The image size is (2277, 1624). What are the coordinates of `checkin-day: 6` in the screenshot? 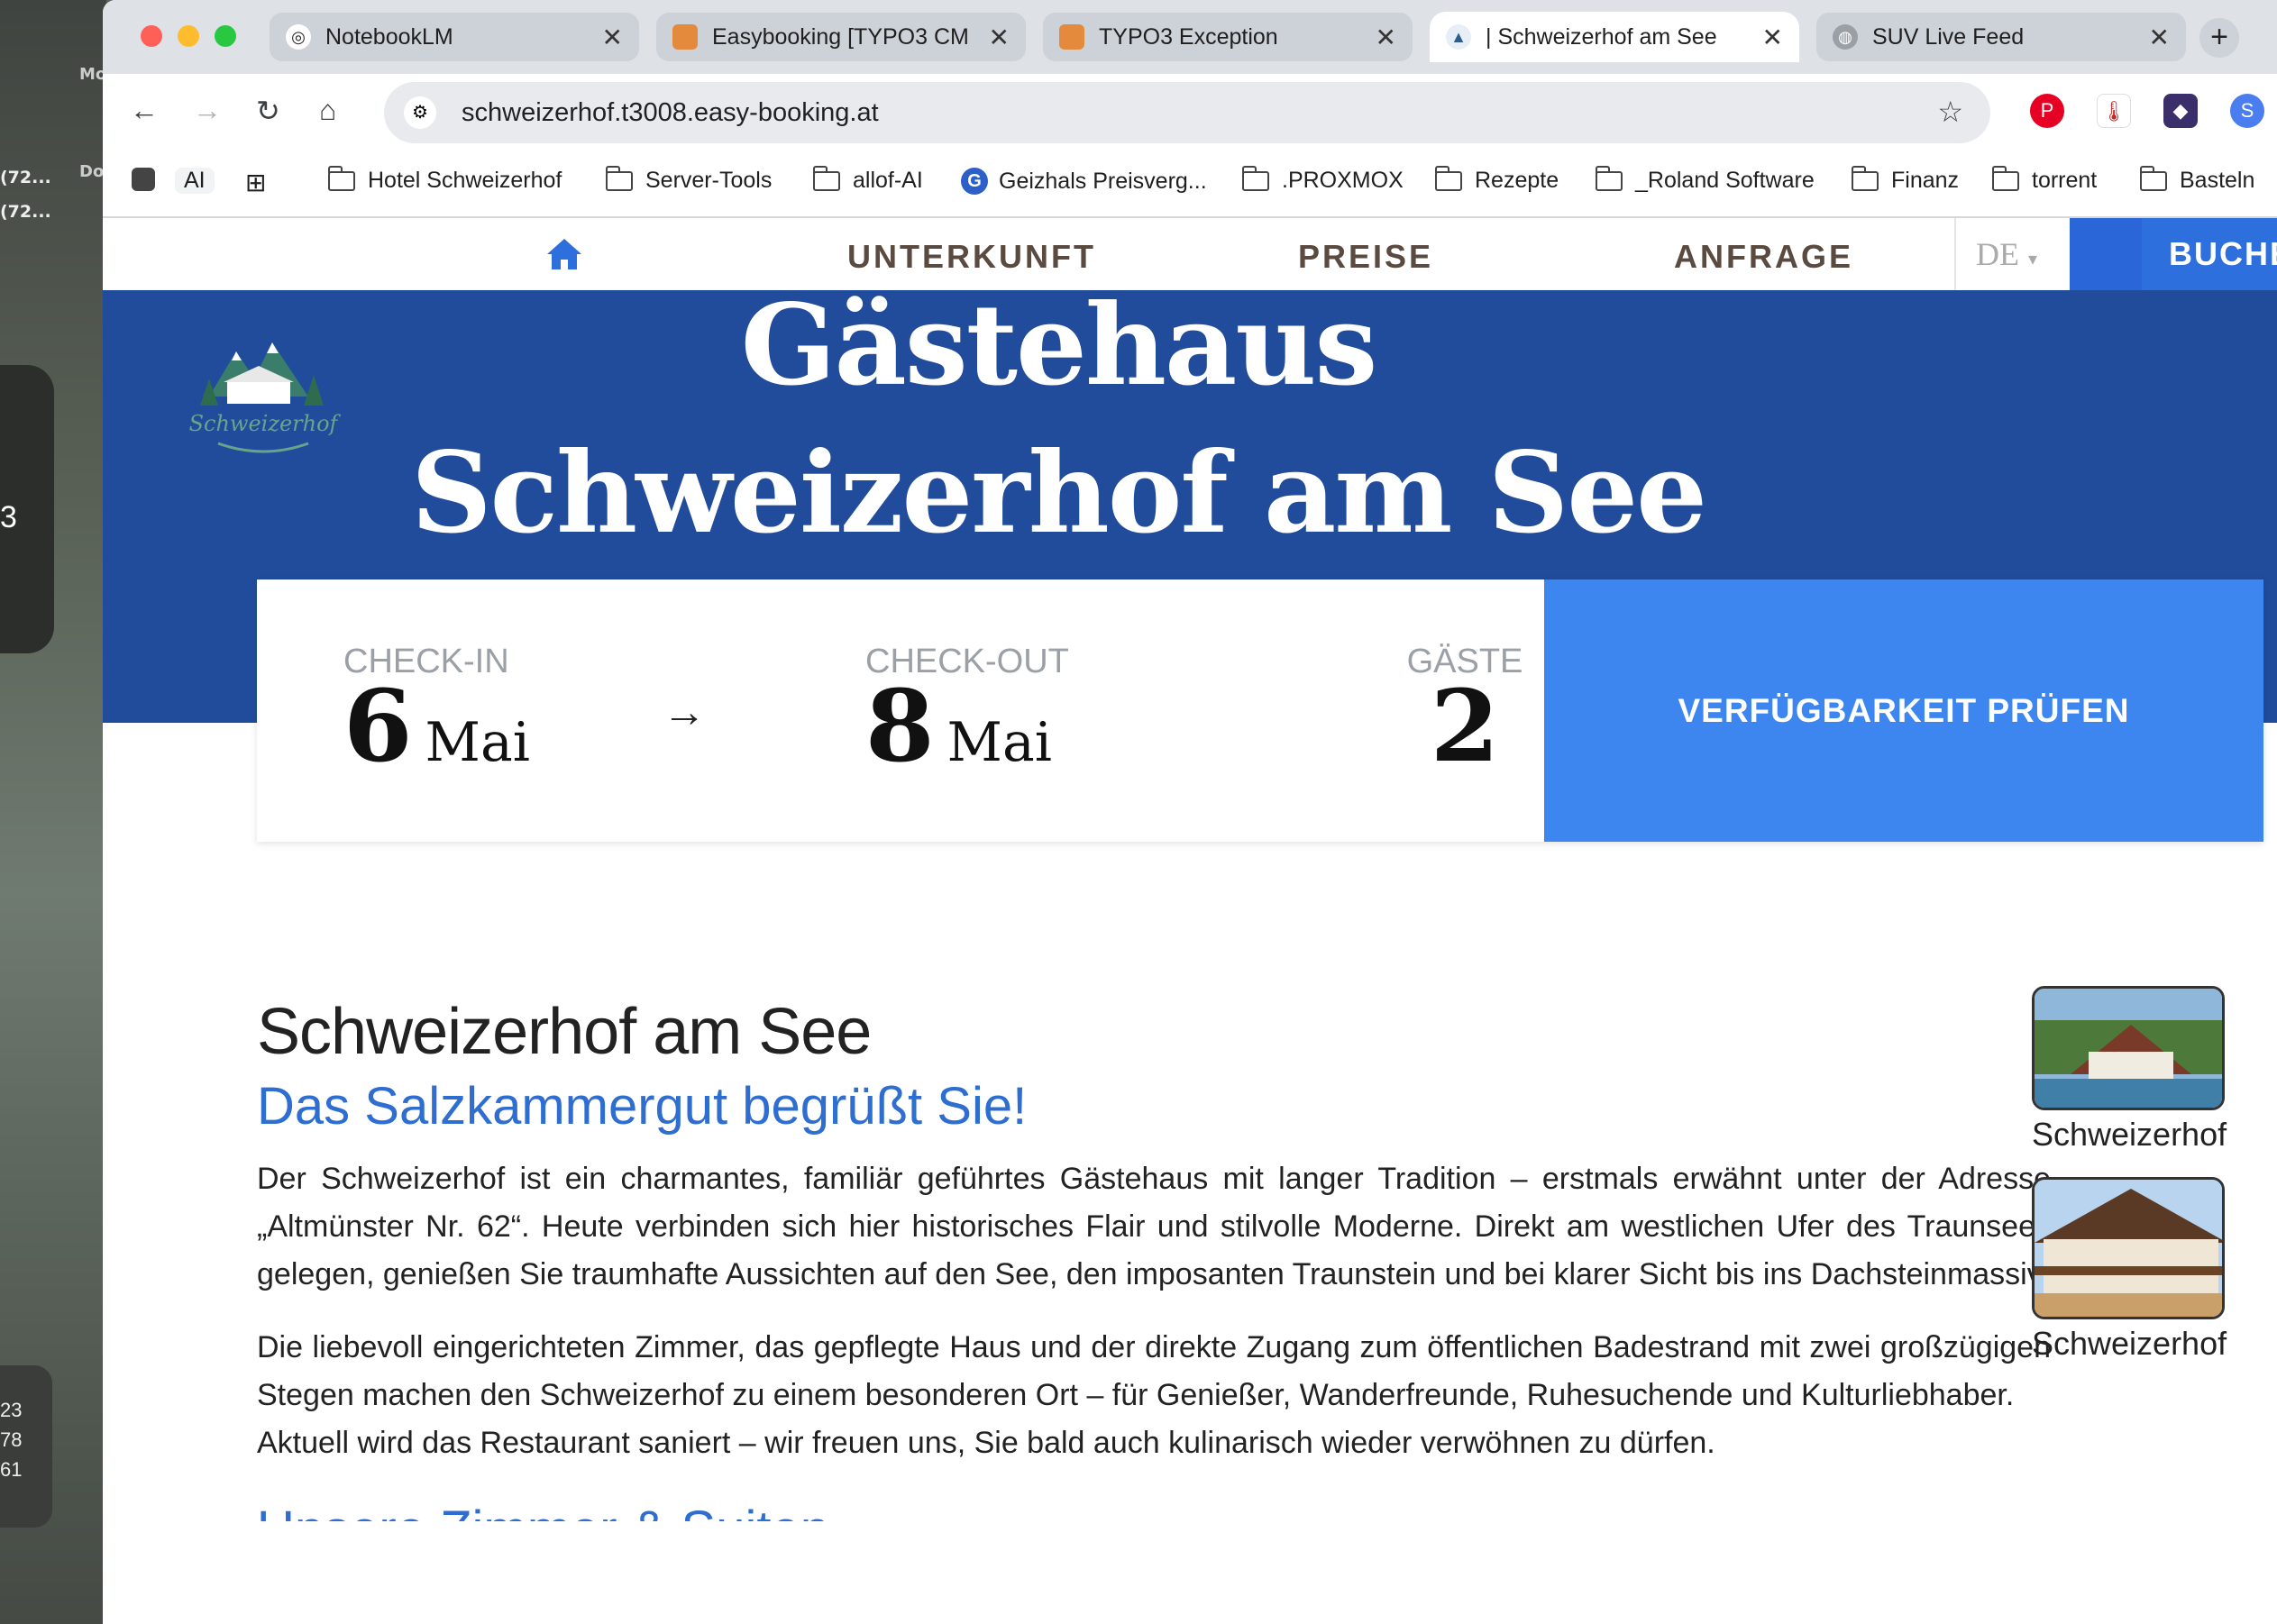 It's located at (378, 726).